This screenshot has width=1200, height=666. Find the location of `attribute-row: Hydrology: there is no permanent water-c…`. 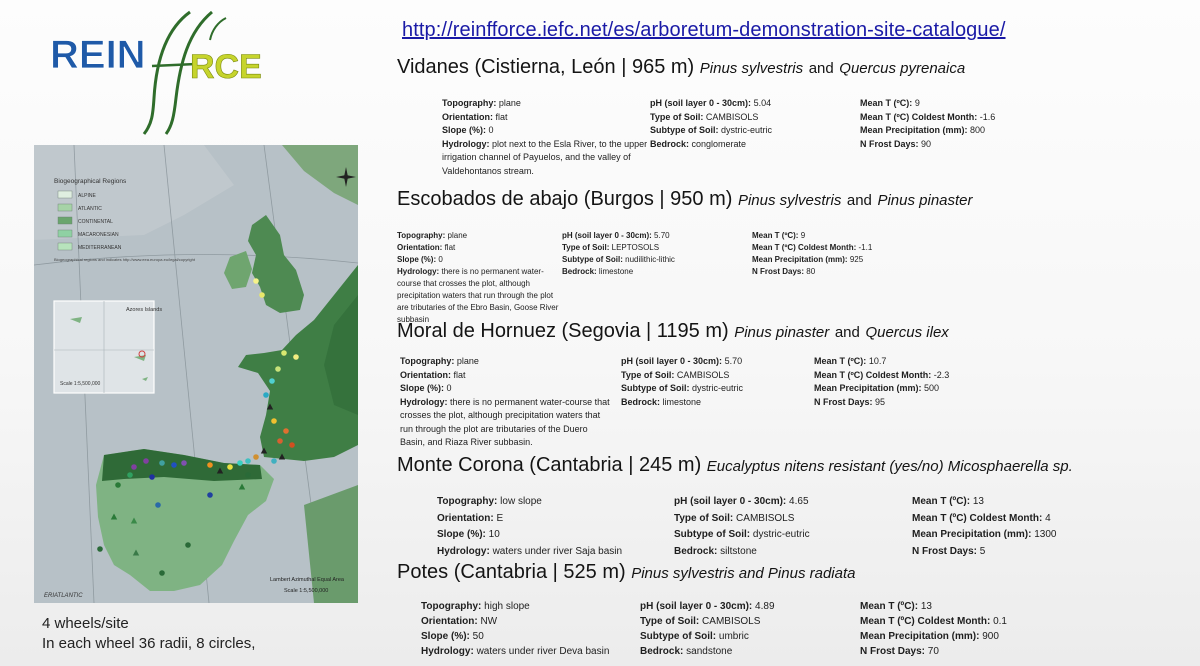

attribute-row: Hydrology: there is no permanent water-c… is located at coordinates (479, 296).